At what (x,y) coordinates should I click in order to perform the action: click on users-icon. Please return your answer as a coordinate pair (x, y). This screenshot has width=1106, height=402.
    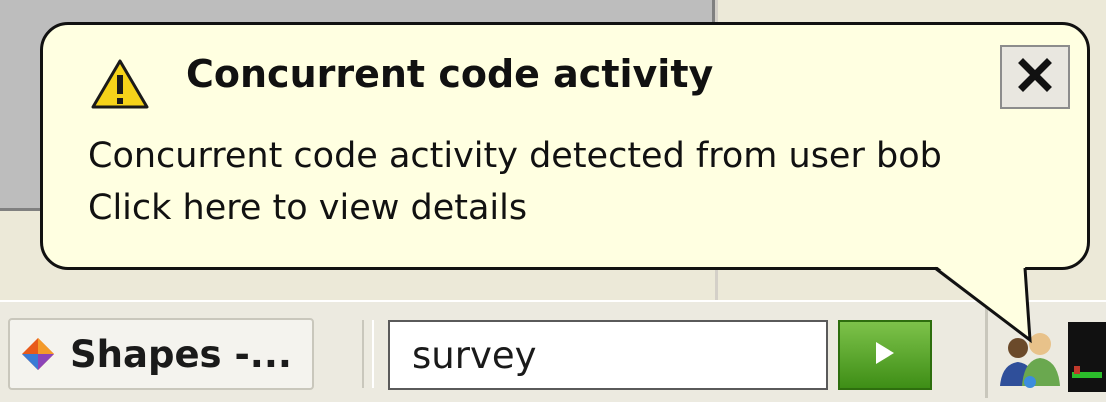
    Looking at the image, I should click on (1030, 359).